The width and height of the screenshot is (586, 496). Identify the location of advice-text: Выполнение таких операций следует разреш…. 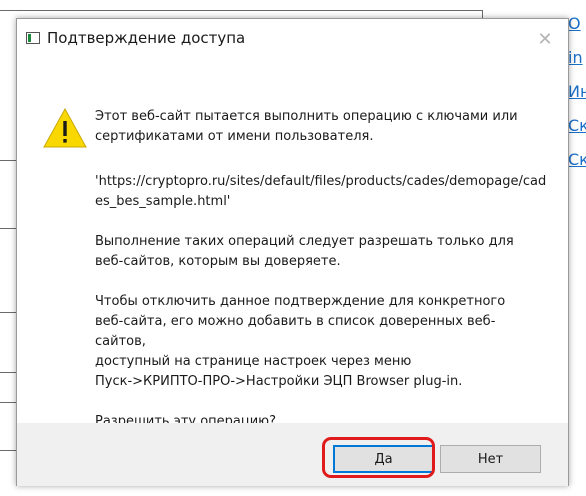
(304, 251).